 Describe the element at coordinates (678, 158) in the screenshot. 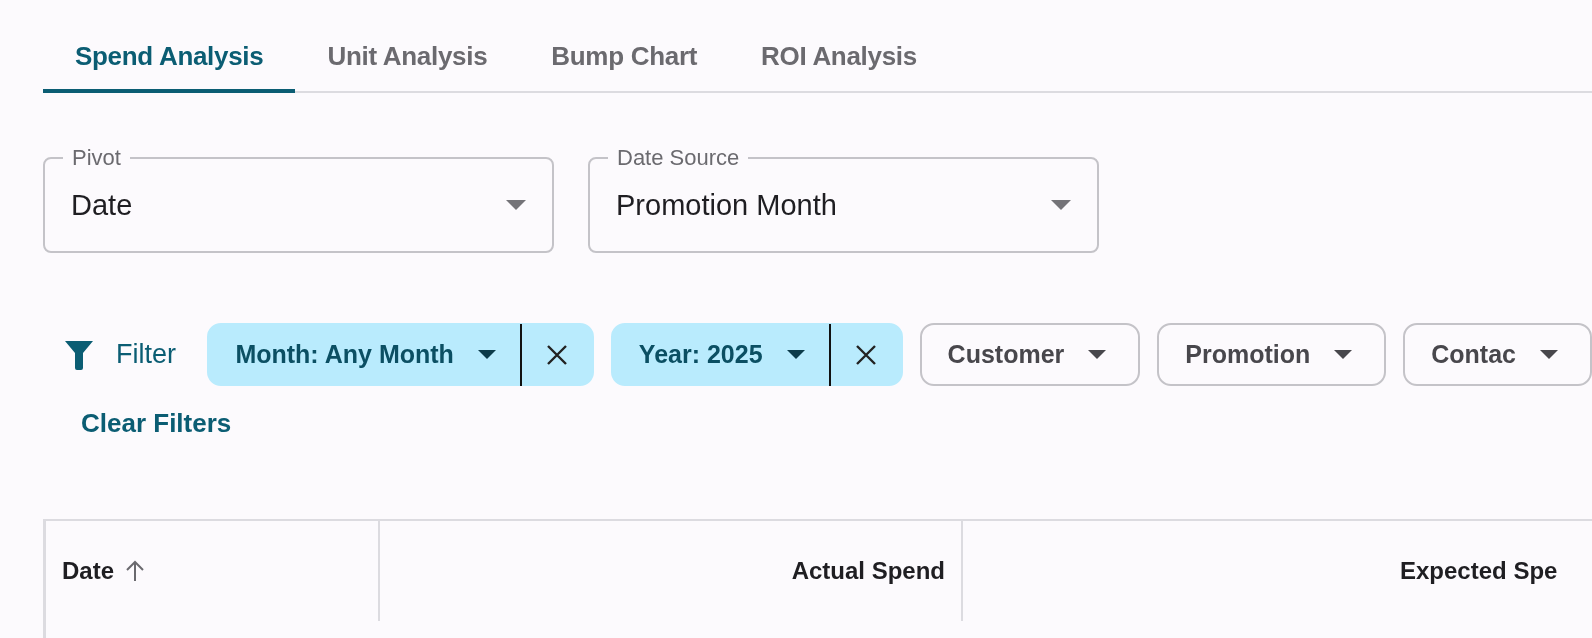

I see `field-label: Date Source` at that location.